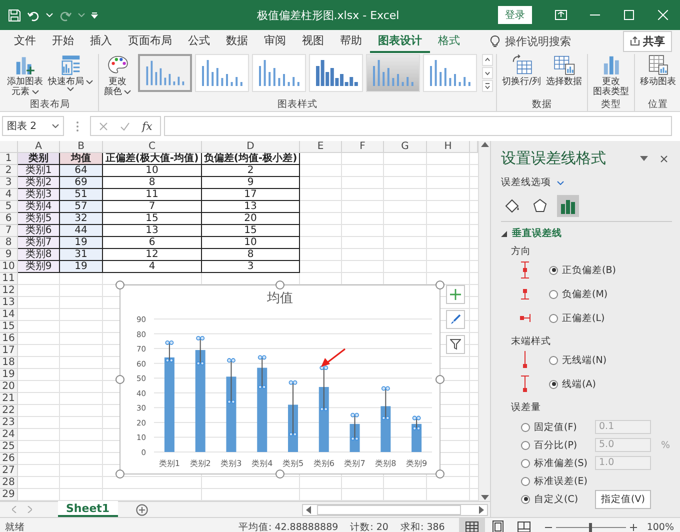 The height and width of the screenshot is (532, 680). Describe the element at coordinates (522, 70) in the screenshot. I see `ribbon-button: 切换行/列` at that location.